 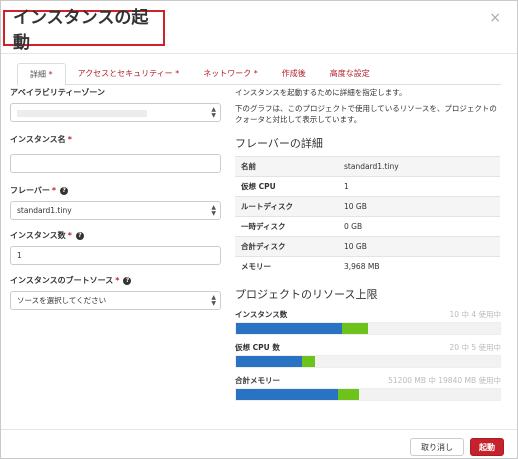 I want to click on tab-advanced: 高度な設定, so click(x=350, y=74).